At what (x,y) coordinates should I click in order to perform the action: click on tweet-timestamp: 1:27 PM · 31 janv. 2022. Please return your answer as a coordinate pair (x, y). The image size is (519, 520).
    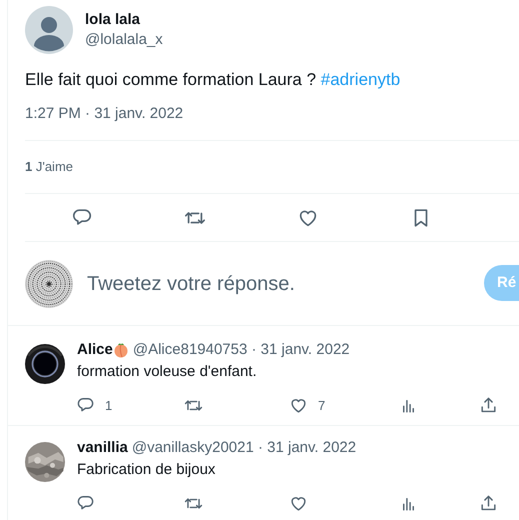
    Looking at the image, I should click on (263, 114).